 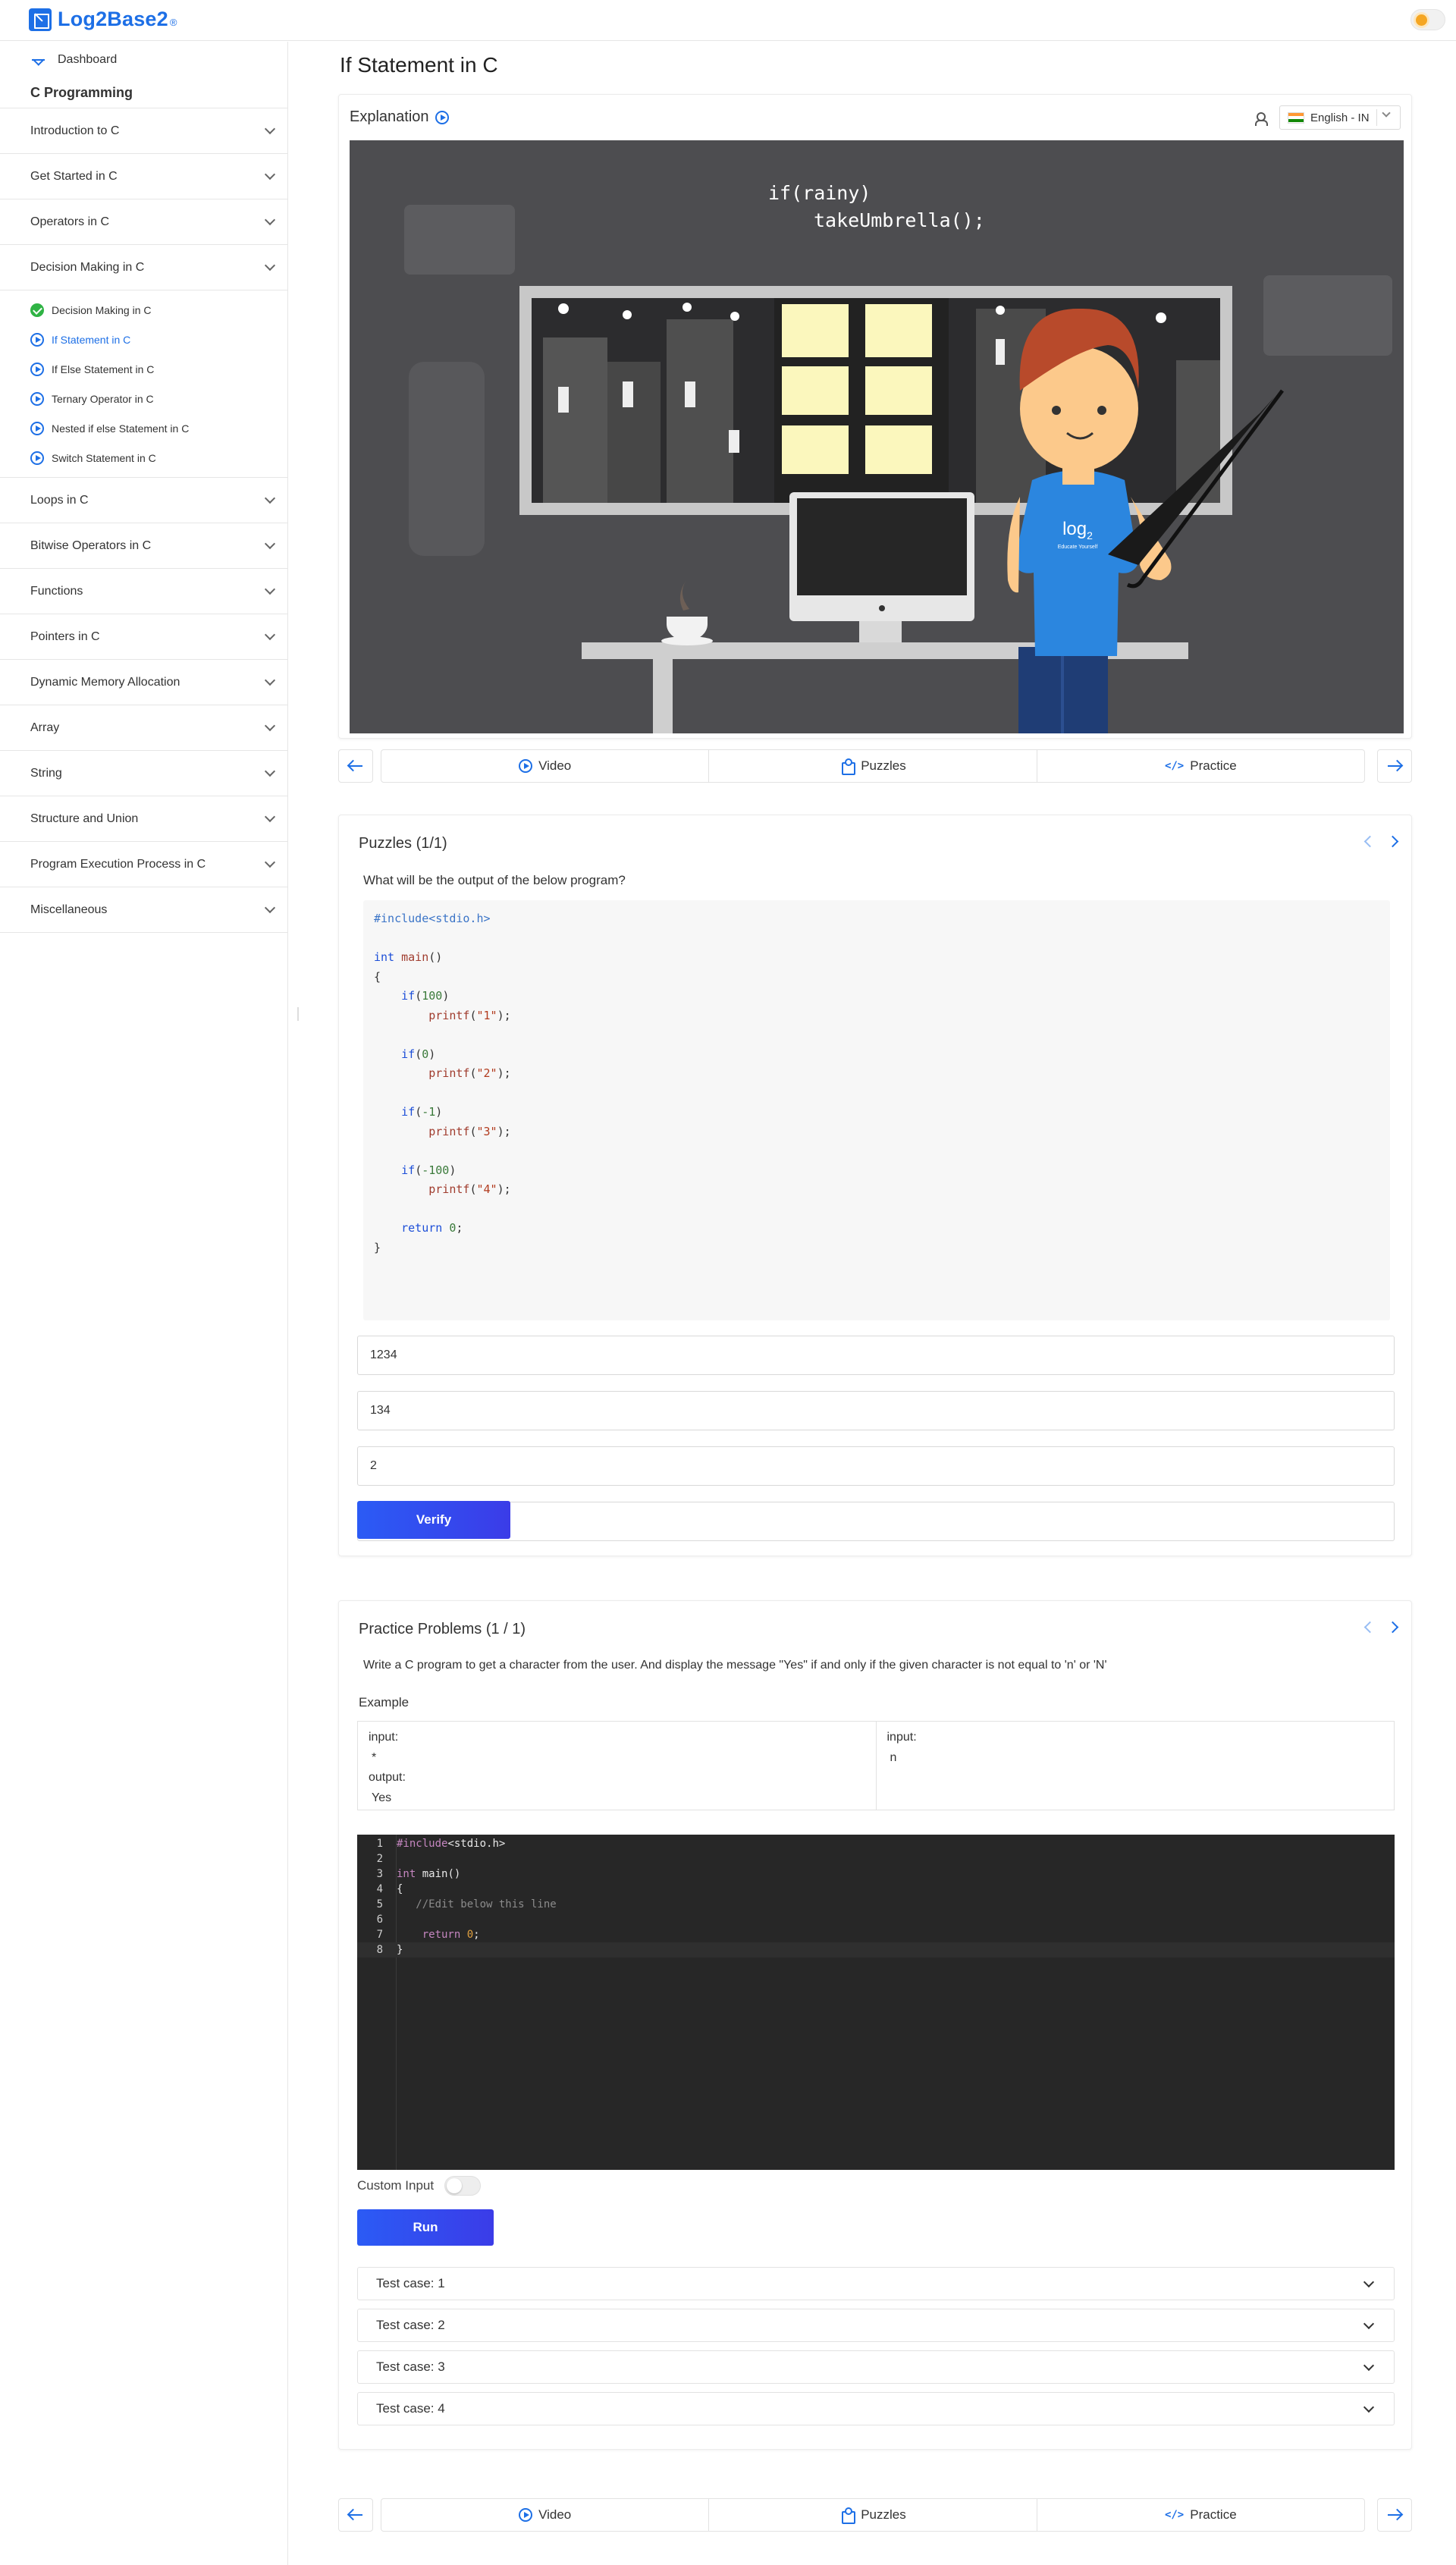 I want to click on back-to-dashboard-link: Dashboard, so click(x=143, y=60).